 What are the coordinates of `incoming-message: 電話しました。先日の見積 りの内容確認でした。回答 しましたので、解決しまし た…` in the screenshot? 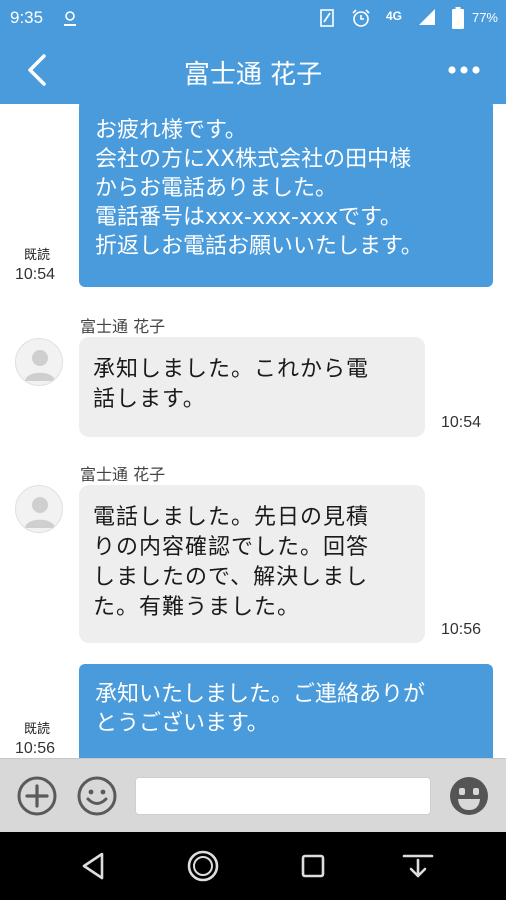 It's located at (252, 564).